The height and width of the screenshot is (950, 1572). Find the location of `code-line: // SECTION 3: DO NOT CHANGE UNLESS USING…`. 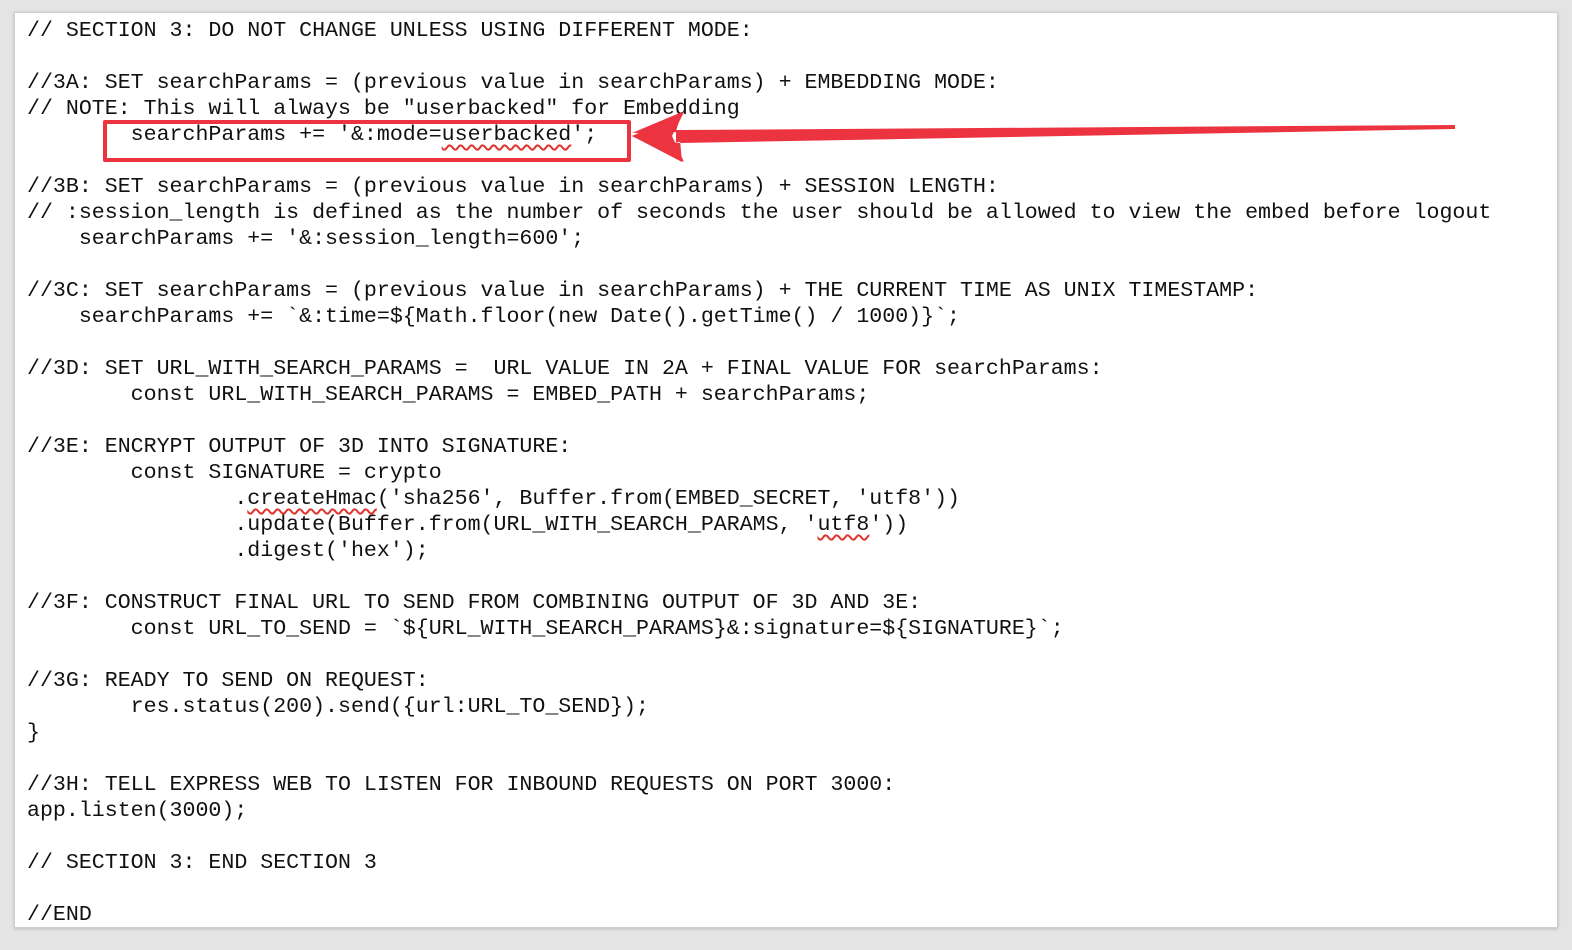

code-line: // SECTION 3: DO NOT CHANGE UNLESS USING… is located at coordinates (390, 31).